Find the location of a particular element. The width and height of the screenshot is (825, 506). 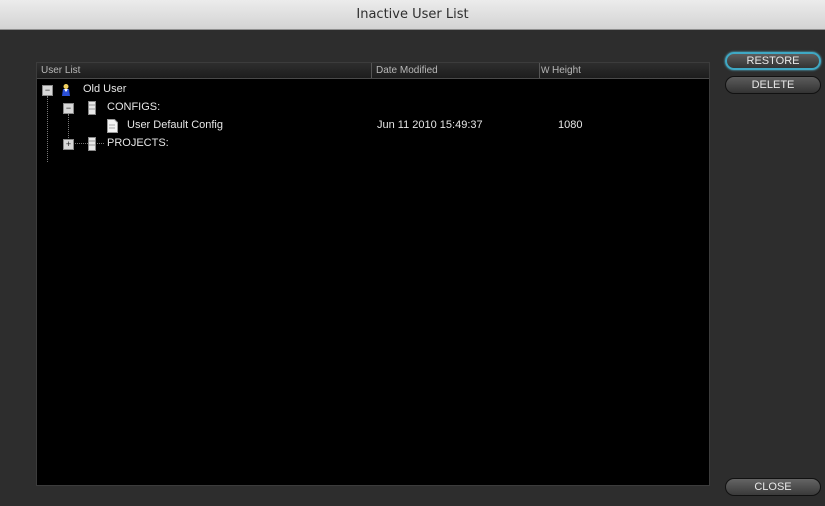

delete-button: DELETE is located at coordinates (773, 85).